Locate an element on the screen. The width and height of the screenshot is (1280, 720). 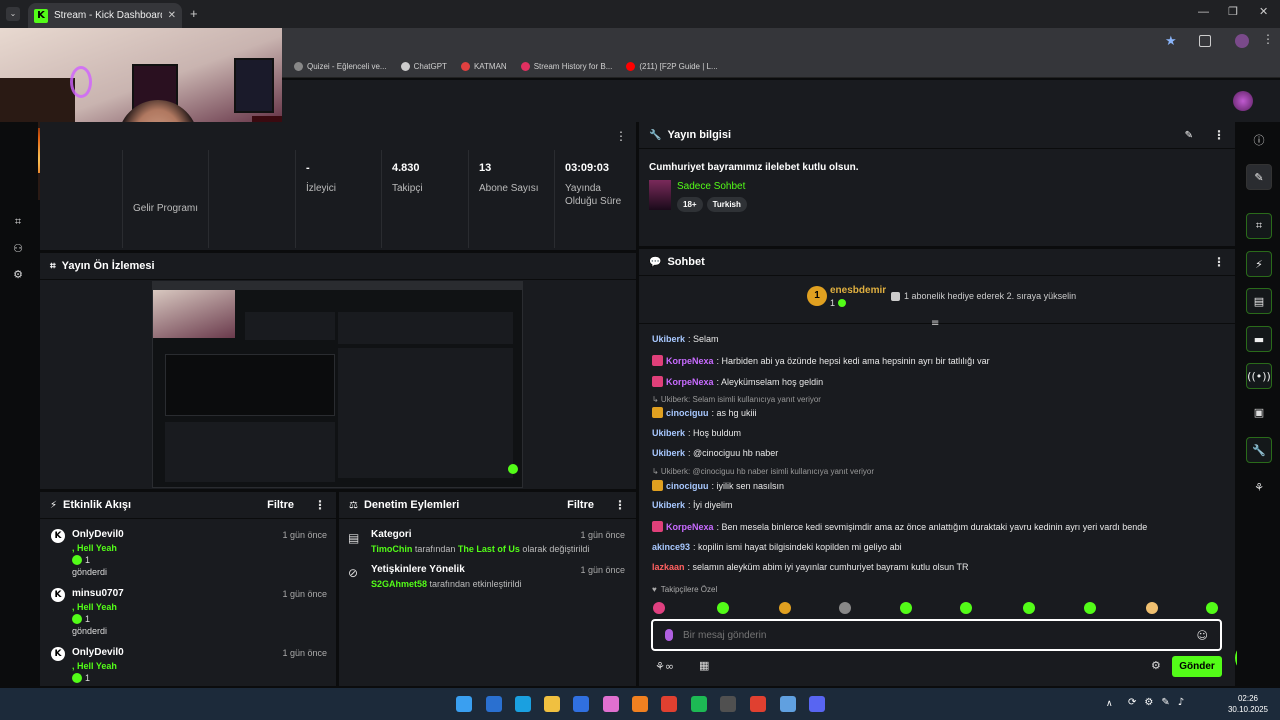
browser-menu-icon: ⋮ is located at coordinates (1268, 39).